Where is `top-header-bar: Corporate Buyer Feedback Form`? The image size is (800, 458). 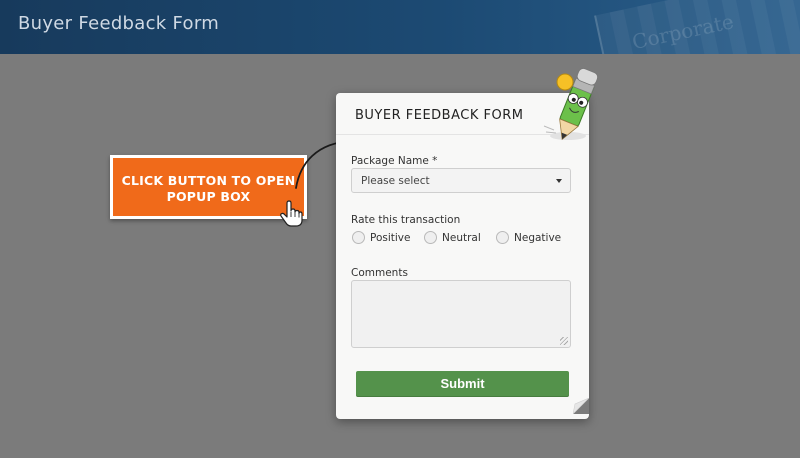 top-header-bar: Corporate Buyer Feedback Form is located at coordinates (400, 27).